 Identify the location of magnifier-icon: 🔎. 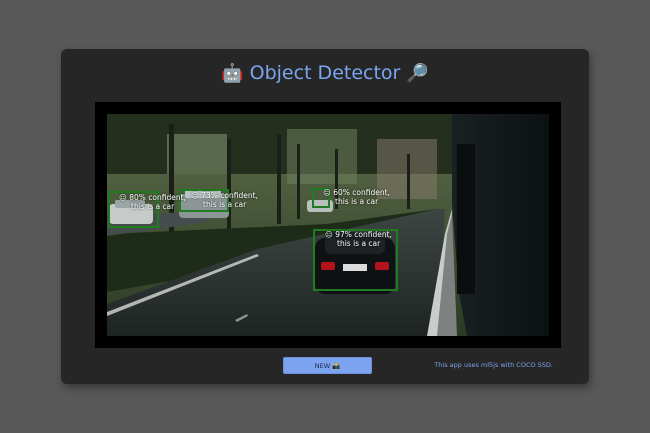
(417, 73).